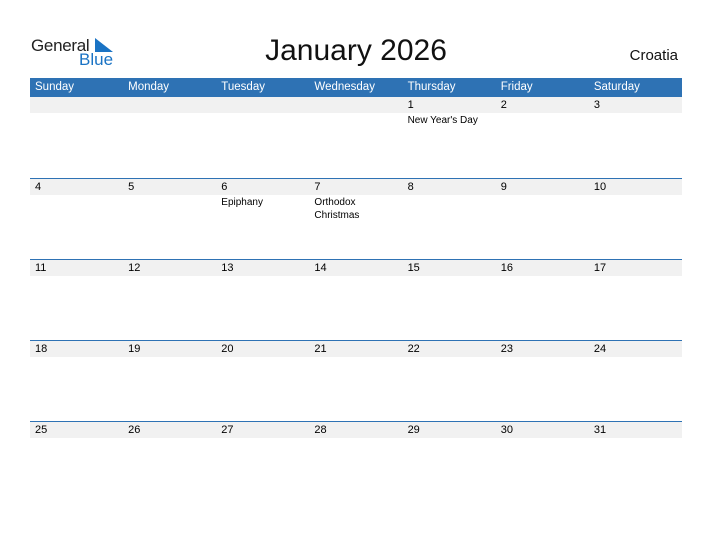  What do you see at coordinates (413, 268) in the screenshot?
I see `day-number: 15` at bounding box center [413, 268].